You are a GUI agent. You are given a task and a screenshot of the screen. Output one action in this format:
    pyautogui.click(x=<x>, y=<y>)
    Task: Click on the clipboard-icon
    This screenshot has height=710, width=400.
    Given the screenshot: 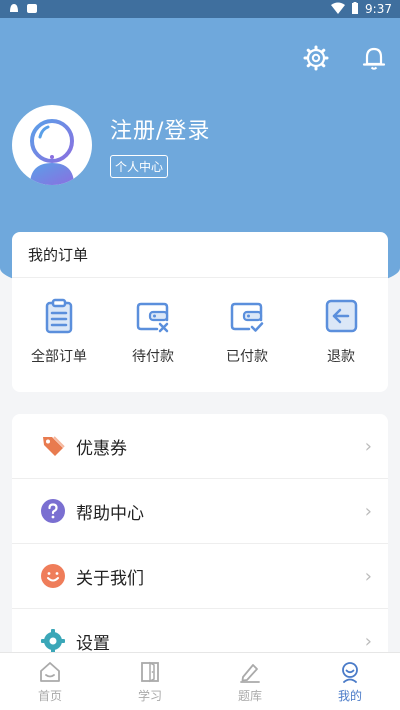 What is the action you would take?
    pyautogui.click(x=59, y=316)
    